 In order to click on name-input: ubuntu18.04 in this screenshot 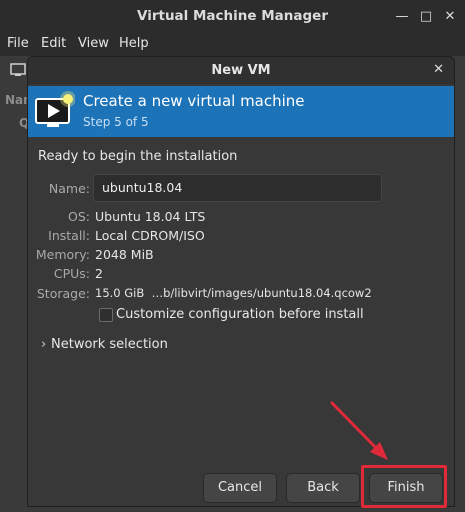, I will do `click(237, 188)`.